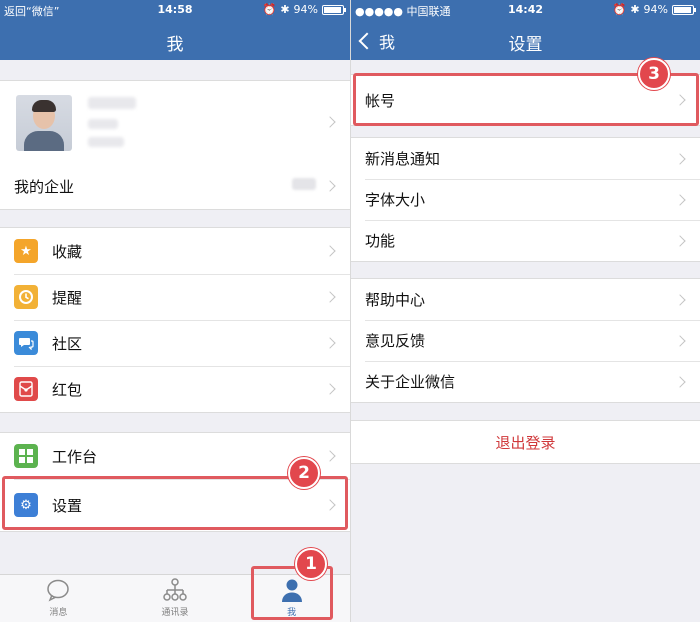 The height and width of the screenshot is (622, 700). What do you see at coordinates (410, 382) in the screenshot?
I see `about-label: 关于企业微信` at bounding box center [410, 382].